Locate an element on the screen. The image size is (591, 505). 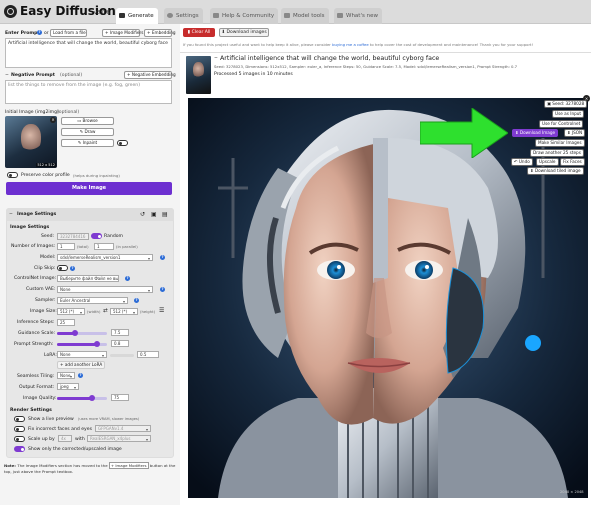
draw-button: ✎ Draw is located at coordinates (87, 132).